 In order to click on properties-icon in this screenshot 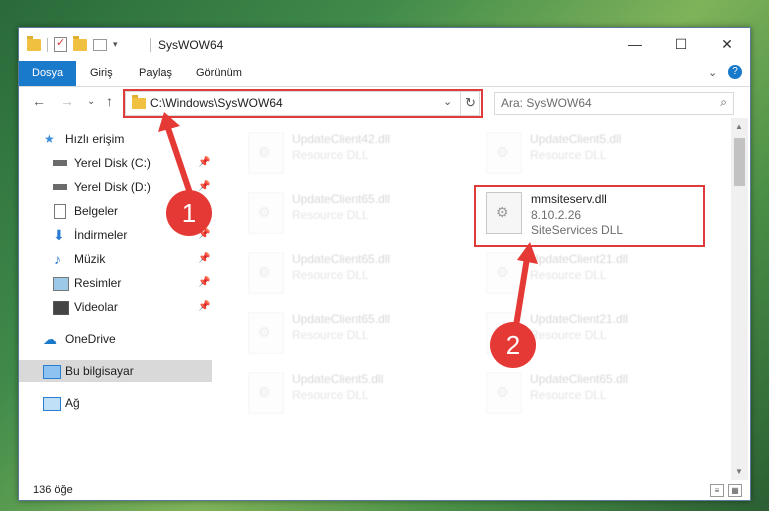, I will do `click(60, 44)`.